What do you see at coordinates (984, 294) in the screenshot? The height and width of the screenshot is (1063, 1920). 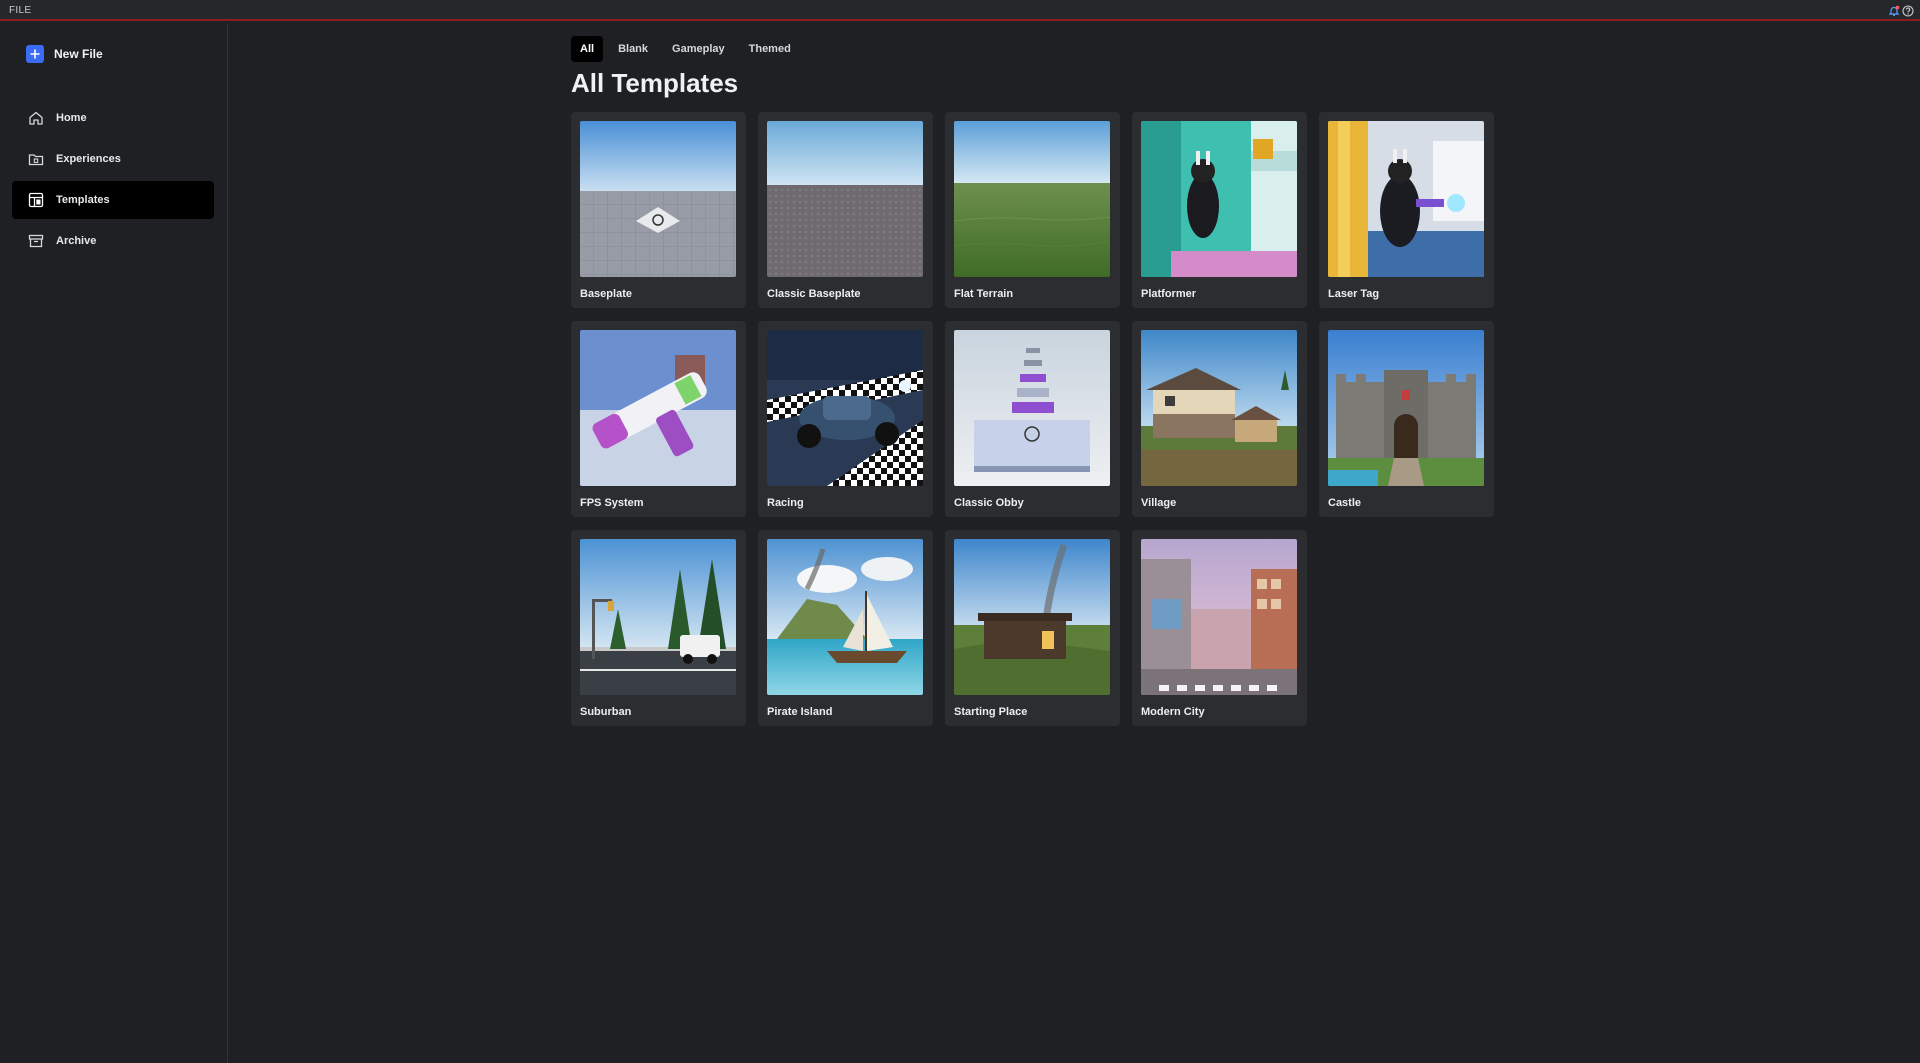 I see `template-title: Flat Terrain` at bounding box center [984, 294].